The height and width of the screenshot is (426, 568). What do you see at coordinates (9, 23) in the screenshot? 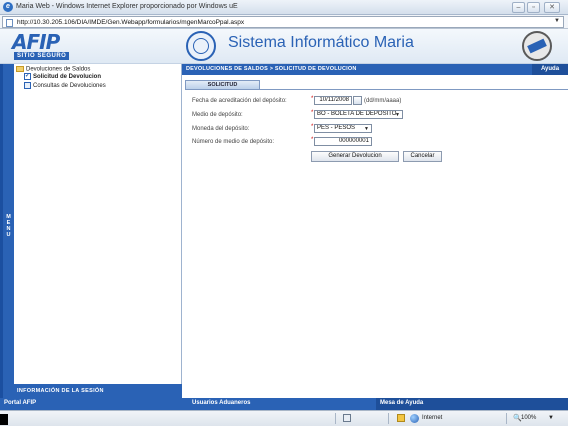
I see `page-icon` at bounding box center [9, 23].